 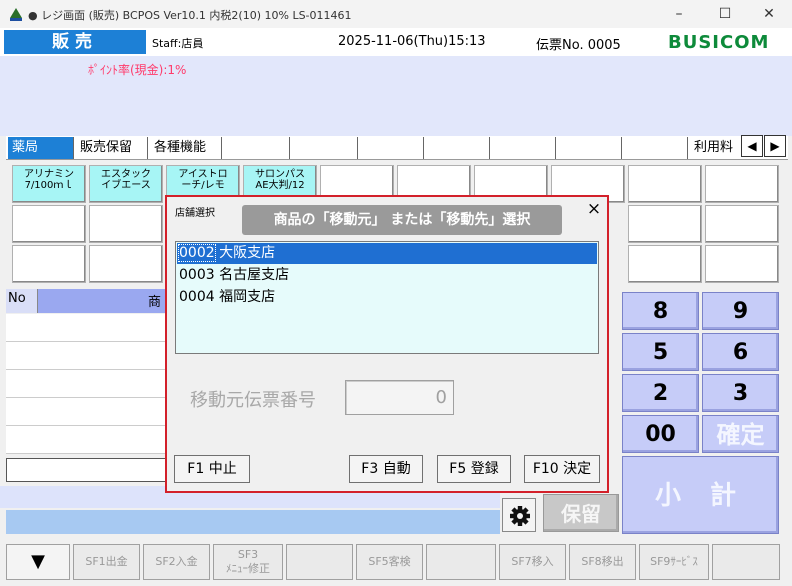 I want to click on tab-left-arrow-icon: ◀, so click(x=752, y=146).